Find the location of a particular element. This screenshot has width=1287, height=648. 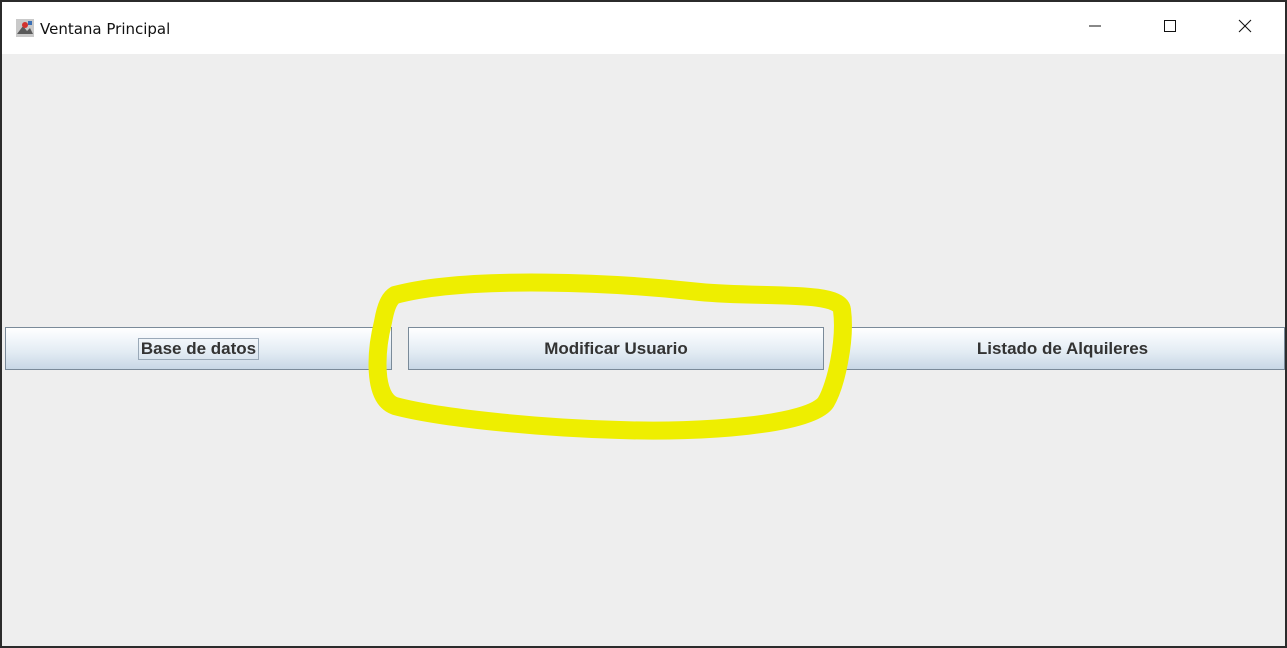

listado-alquileres-button: Listado de Alquileres is located at coordinates (1062, 348).